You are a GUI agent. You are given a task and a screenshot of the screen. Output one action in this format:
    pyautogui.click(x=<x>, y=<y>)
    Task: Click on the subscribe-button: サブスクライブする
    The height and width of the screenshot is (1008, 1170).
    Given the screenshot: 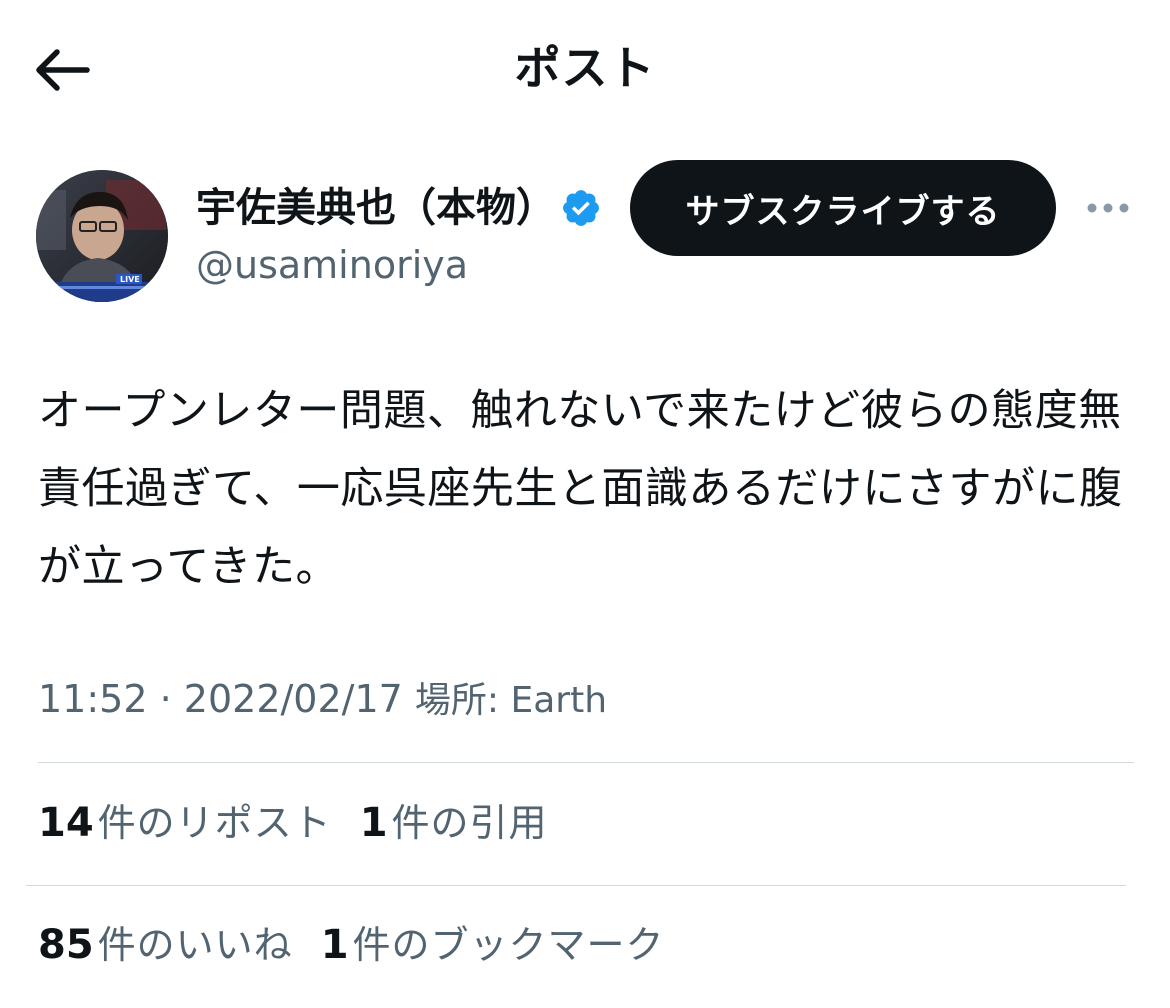 What is the action you would take?
    pyautogui.click(x=843, y=208)
    